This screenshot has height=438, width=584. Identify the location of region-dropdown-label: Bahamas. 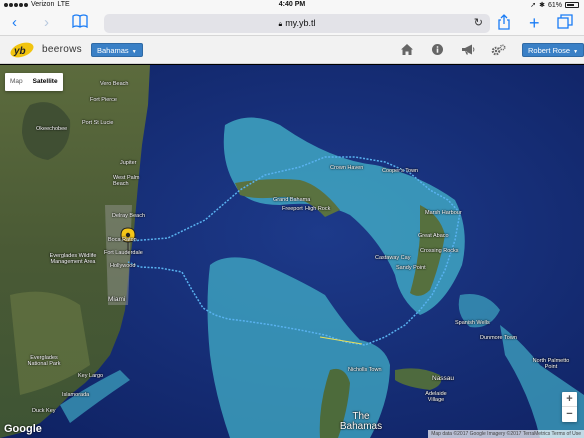
(113, 50).